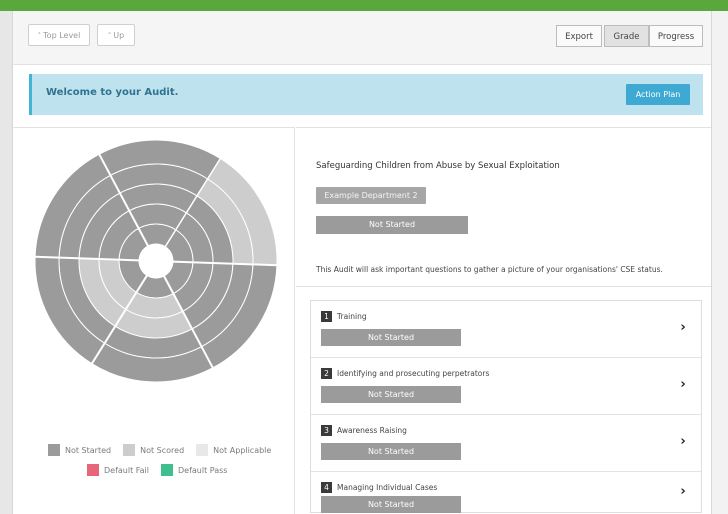 The image size is (728, 514). I want to click on export-button: Export, so click(579, 36).